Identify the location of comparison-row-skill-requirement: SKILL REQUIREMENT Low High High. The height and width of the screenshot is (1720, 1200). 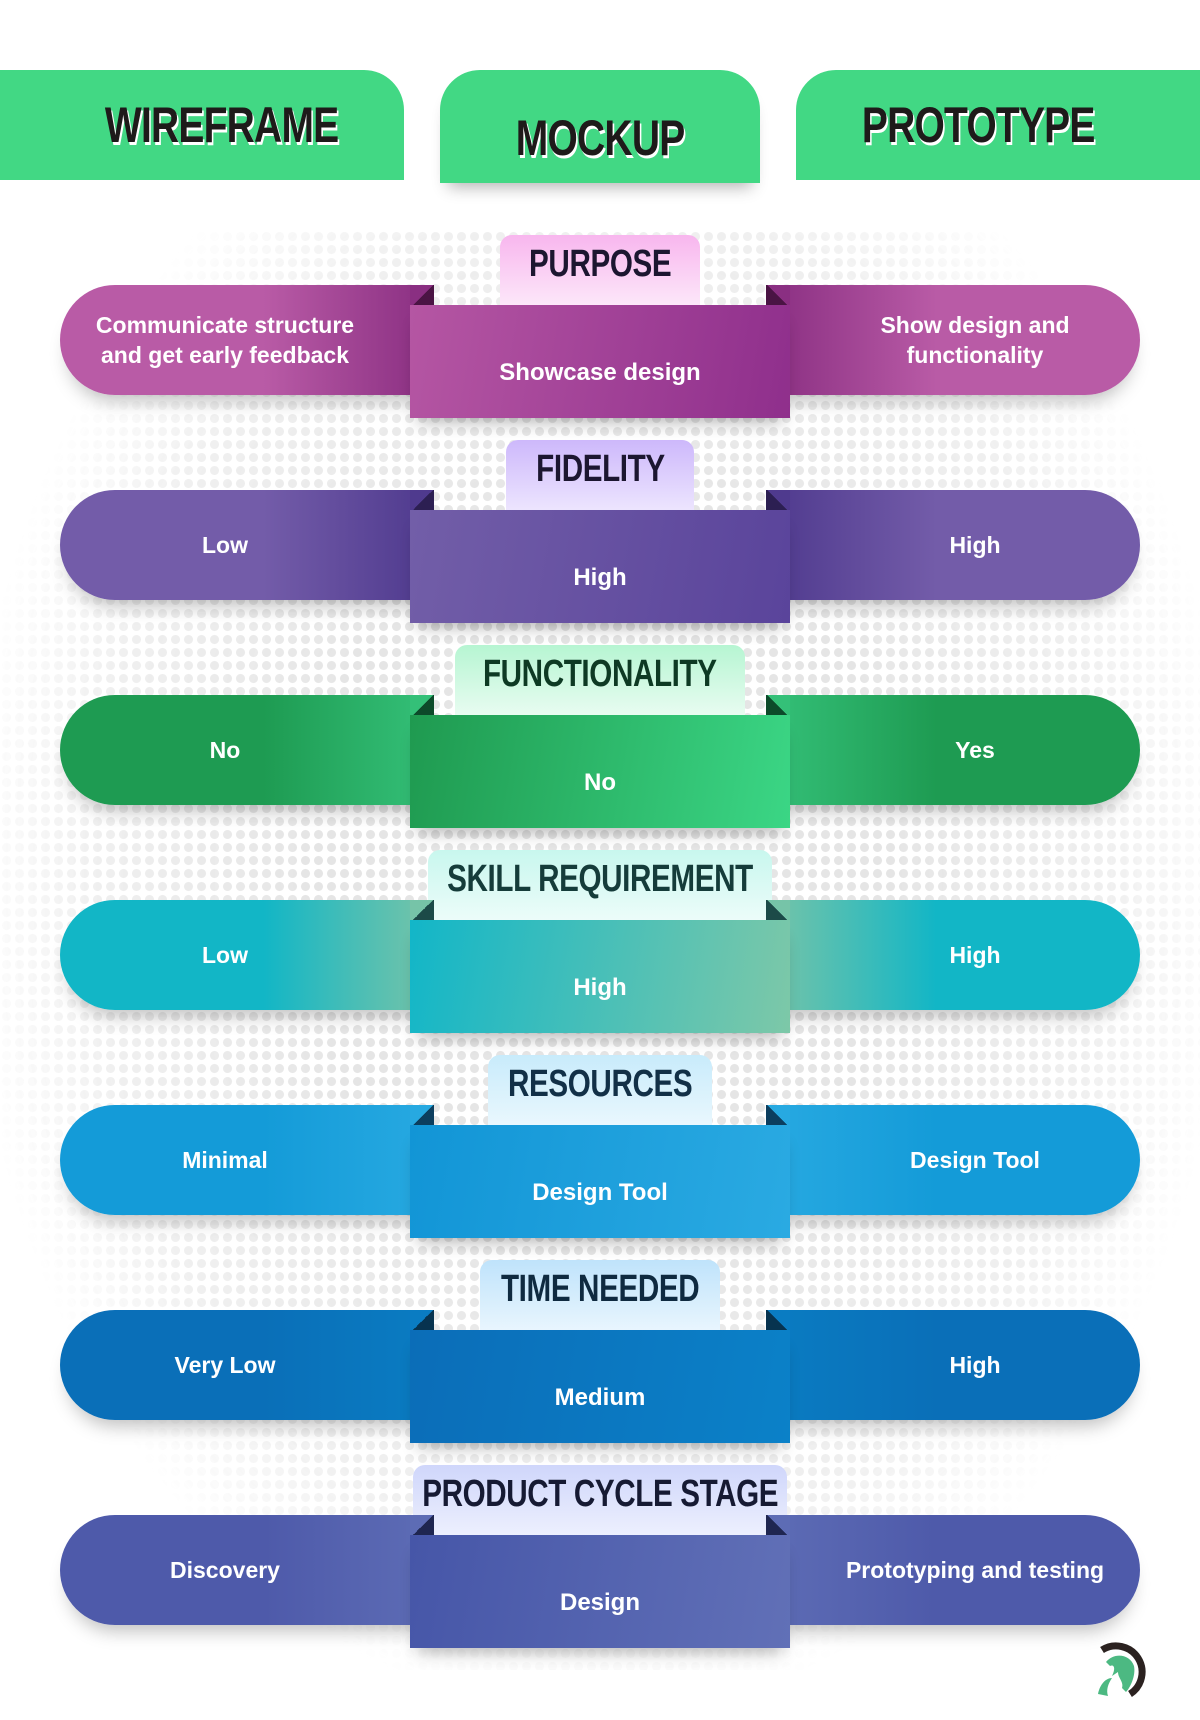
(600, 970).